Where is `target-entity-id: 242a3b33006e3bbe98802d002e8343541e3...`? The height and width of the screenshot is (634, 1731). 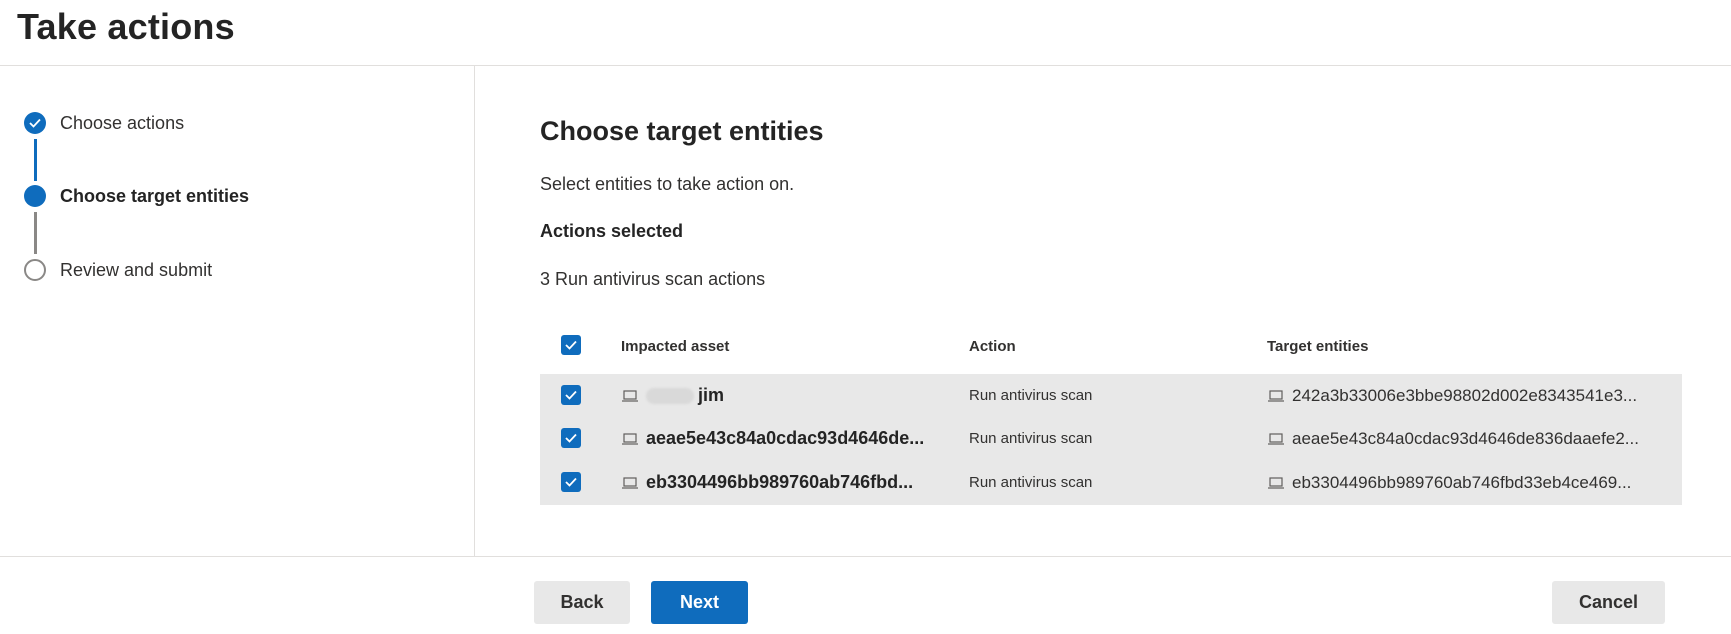 target-entity-id: 242a3b33006e3bbe98802d002e8343541e3... is located at coordinates (1465, 395).